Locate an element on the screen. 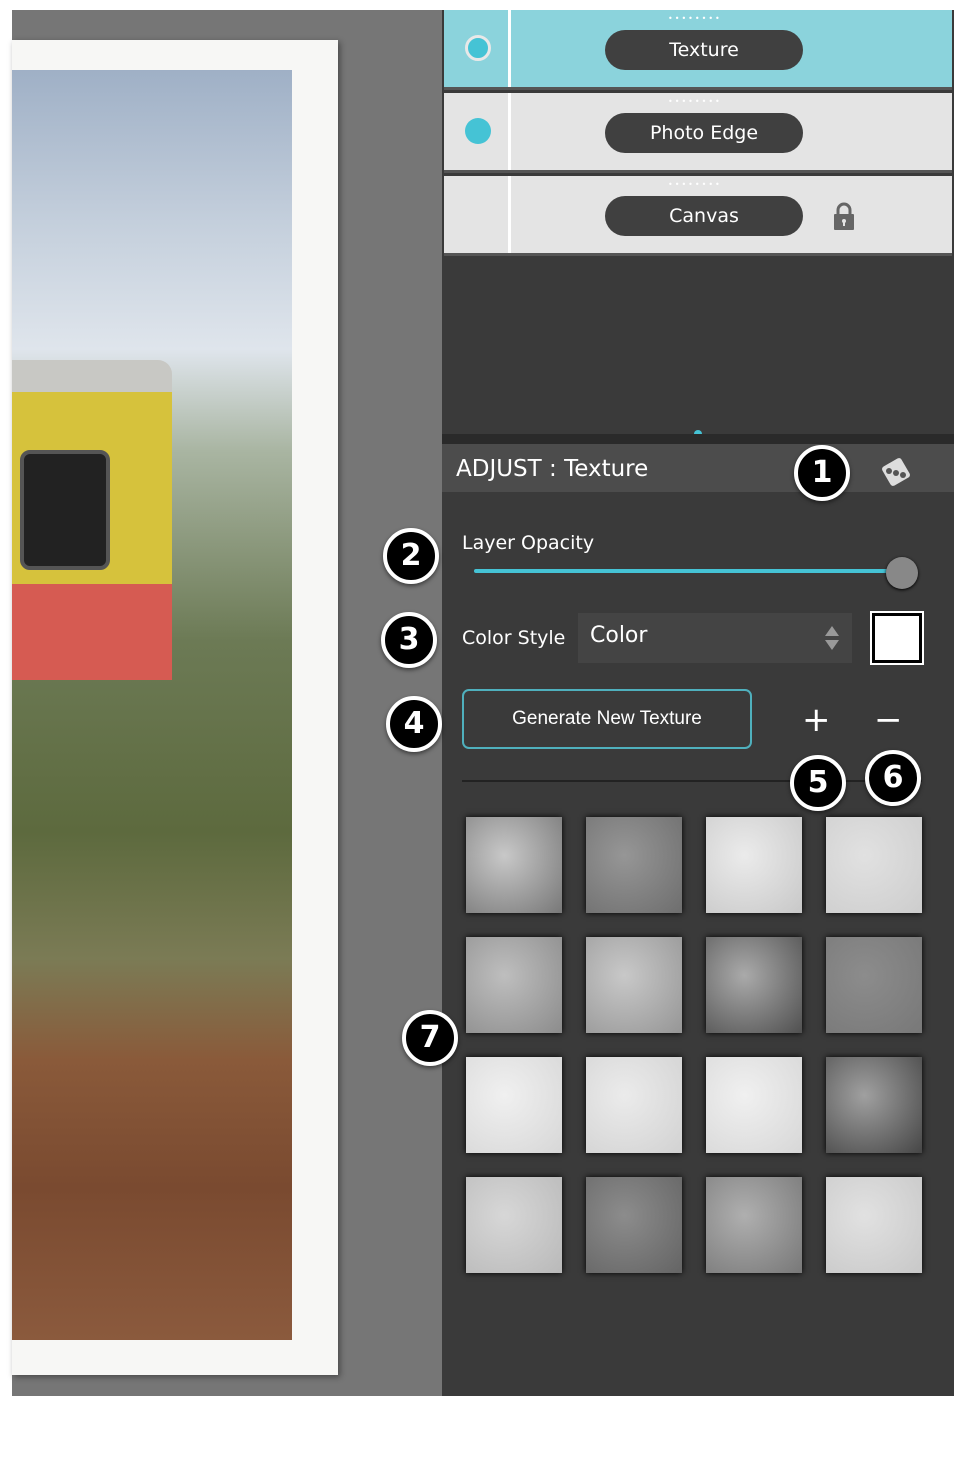 The image size is (968, 1468). dice-icon is located at coordinates (896, 472).